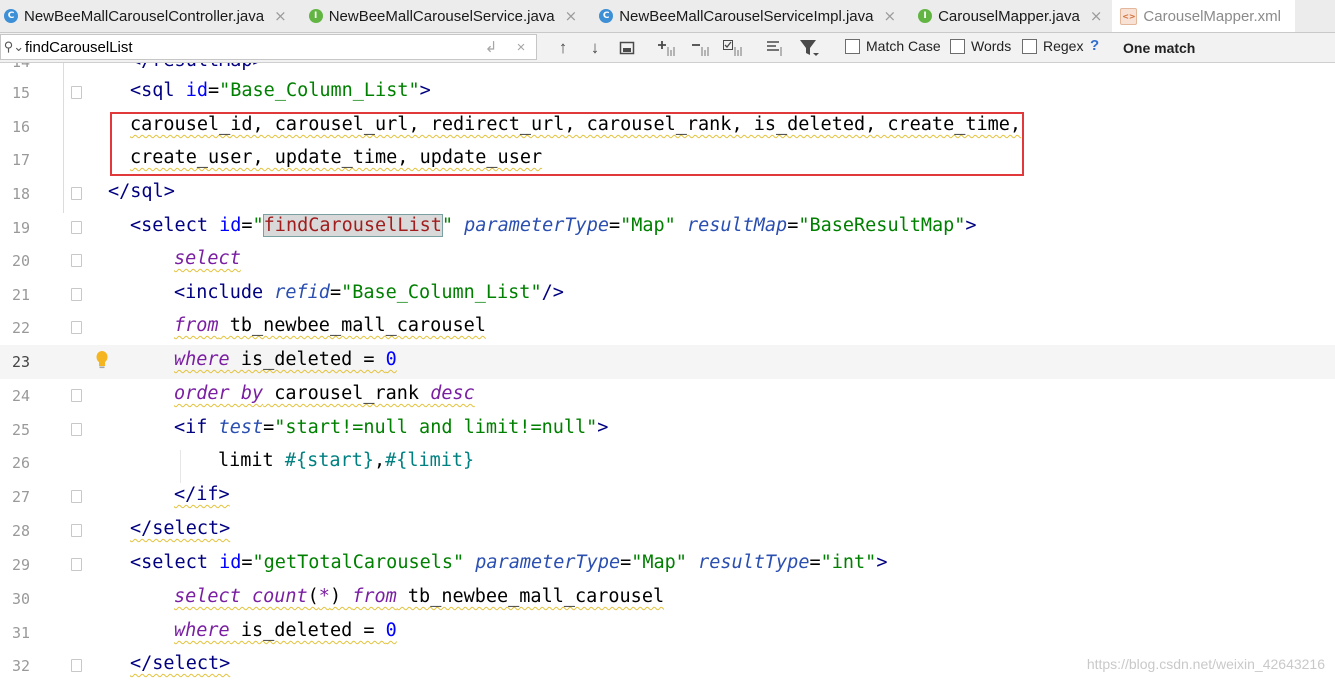 The image size is (1335, 682). What do you see at coordinates (667, 463) in the screenshot?
I see `code-line: 26 limit #{start},#{limit}` at bounding box center [667, 463].